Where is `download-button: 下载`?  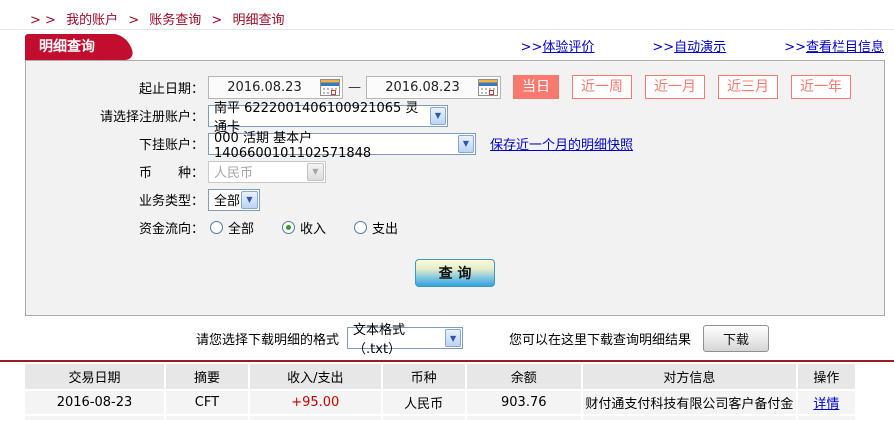
download-button: 下载 is located at coordinates (736, 338).